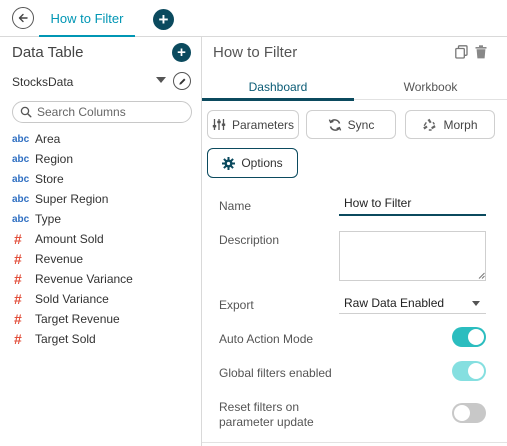 Image resolution: width=507 pixels, height=446 pixels. I want to click on column-label: Revenue, so click(59, 259).